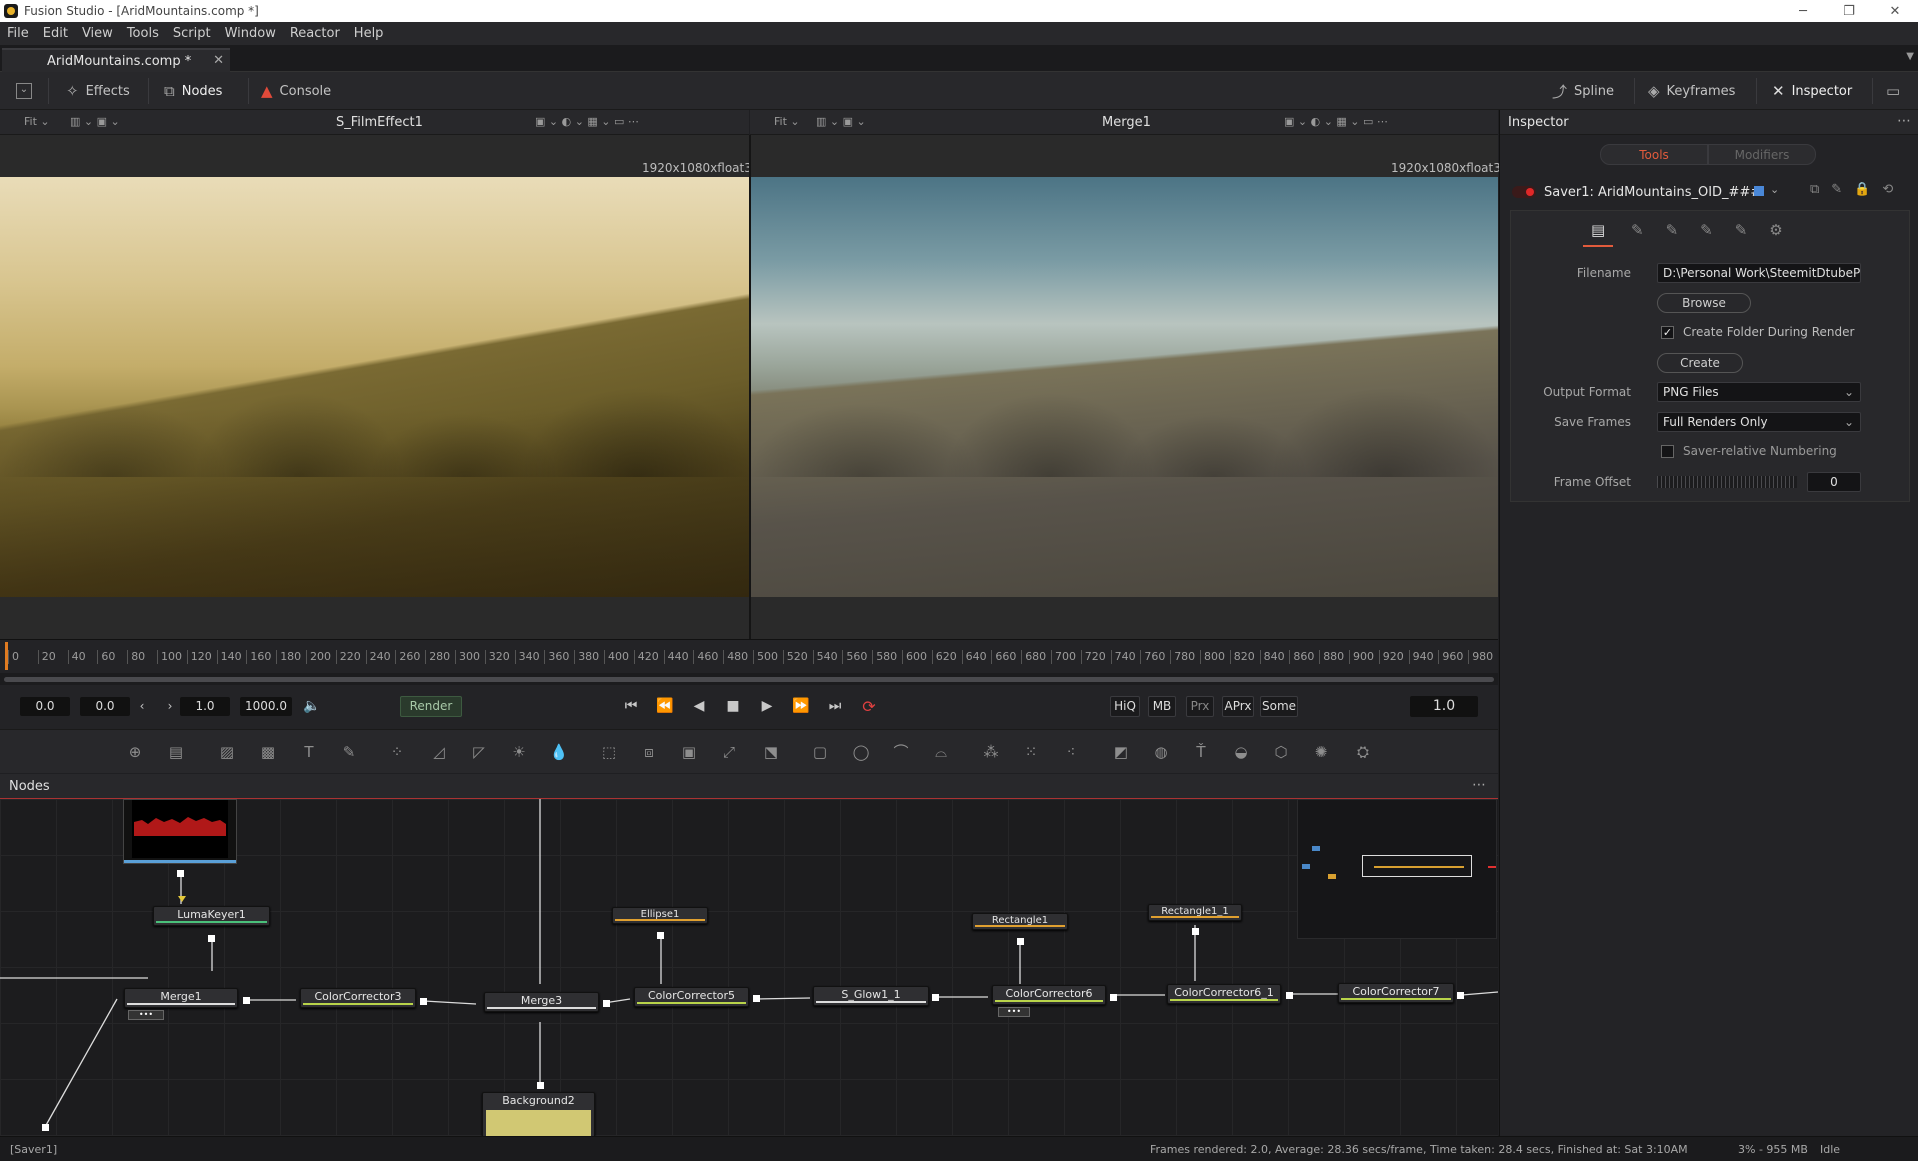  Describe the element at coordinates (439, 752) in the screenshot. I see `brightness-tool-icon: ◿` at that location.